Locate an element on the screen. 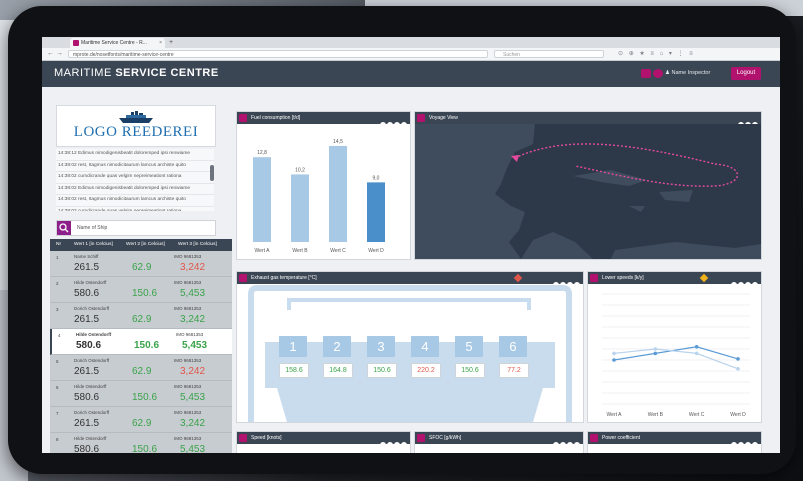 This screenshot has width=803, height=481. browser-toolbar-icons: ⊙ ⊕ ★ ≡ ⌂ ▾ ⋮ ≡ is located at coordinates (656, 54).